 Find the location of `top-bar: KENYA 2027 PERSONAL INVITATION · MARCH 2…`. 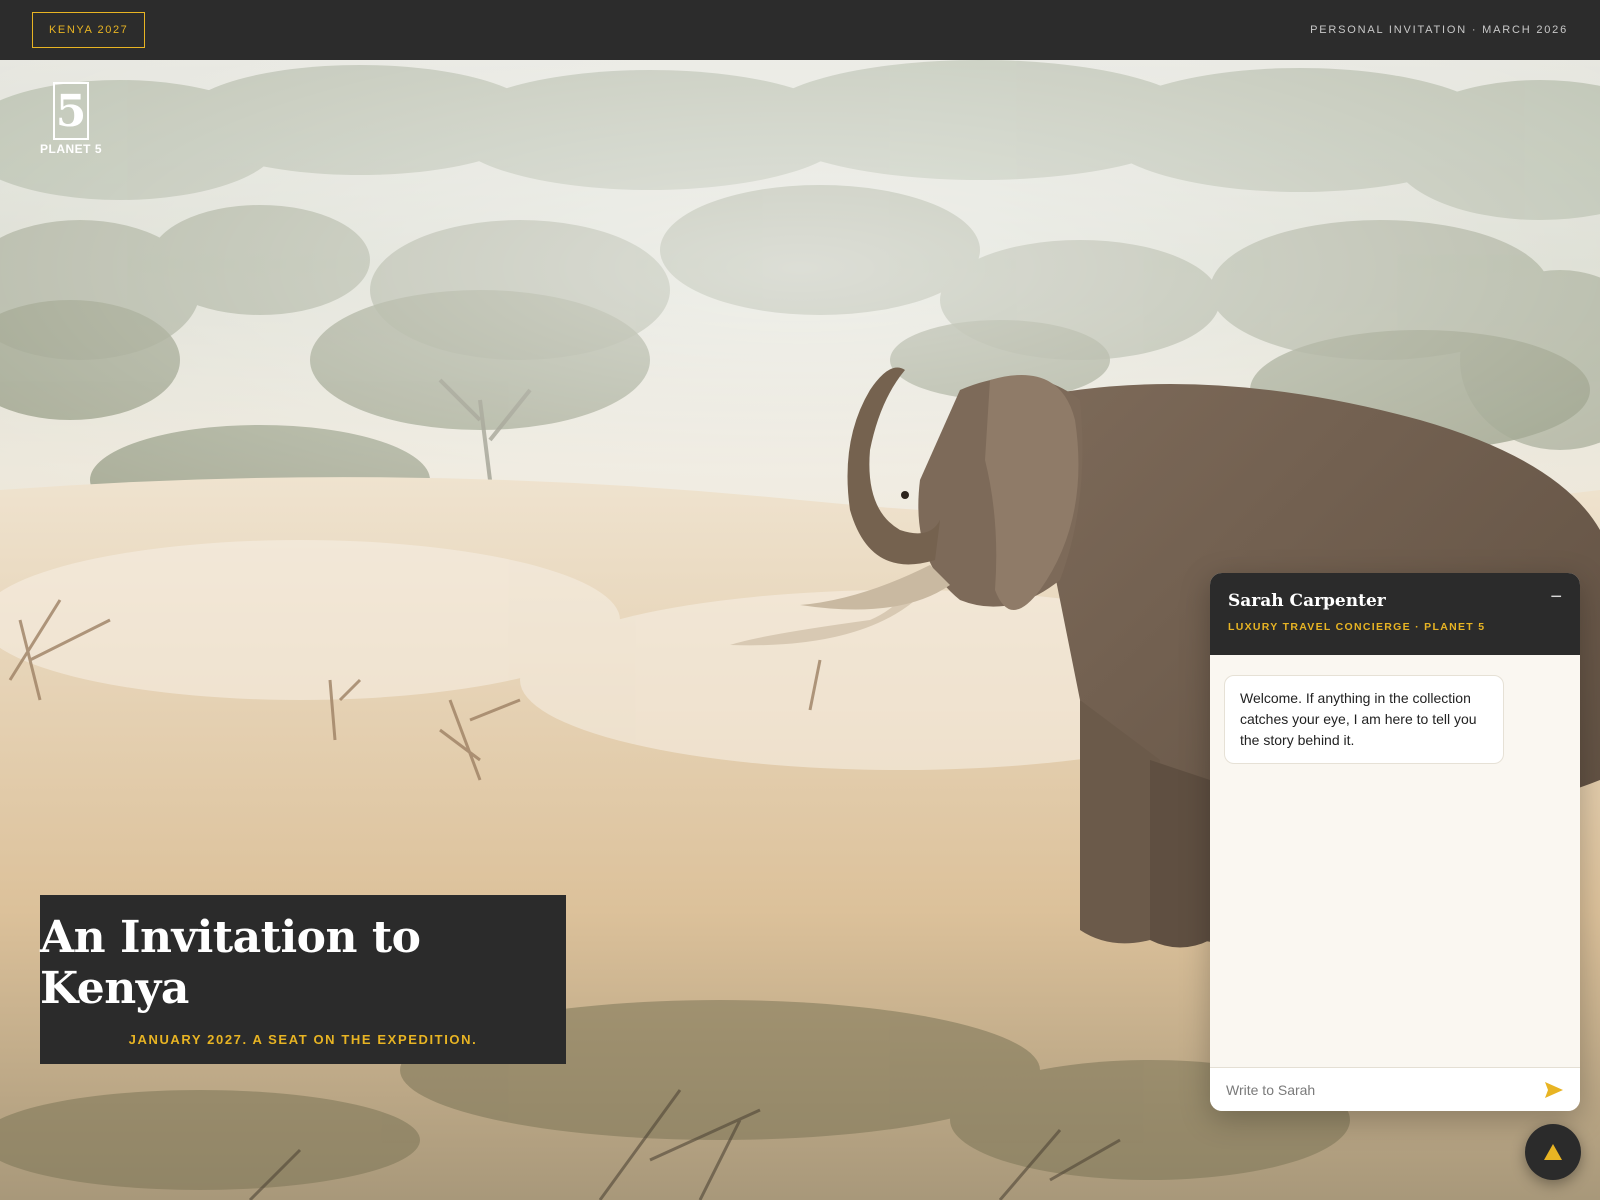

top-bar: KENYA 2027 PERSONAL INVITATION · MARCH 2… is located at coordinates (800, 30).